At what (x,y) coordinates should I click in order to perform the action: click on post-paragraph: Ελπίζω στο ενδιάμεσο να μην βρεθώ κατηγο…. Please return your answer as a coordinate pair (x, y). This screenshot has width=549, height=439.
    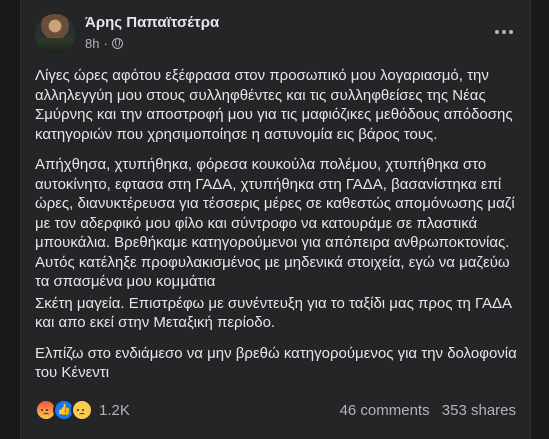
    Looking at the image, I should click on (276, 363).